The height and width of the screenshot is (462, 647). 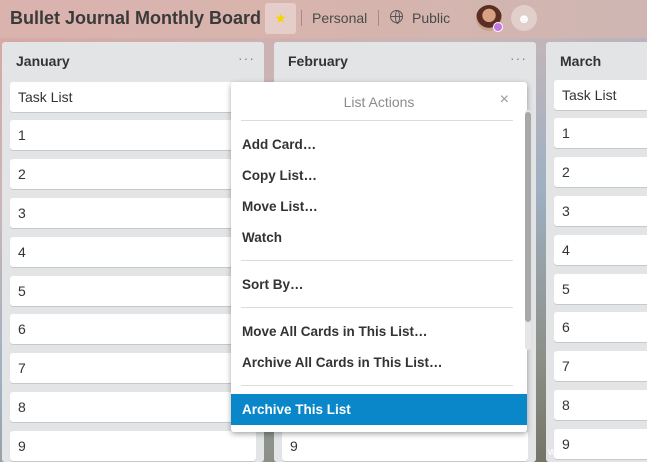 I want to click on member-badge-icon, so click(x=498, y=27).